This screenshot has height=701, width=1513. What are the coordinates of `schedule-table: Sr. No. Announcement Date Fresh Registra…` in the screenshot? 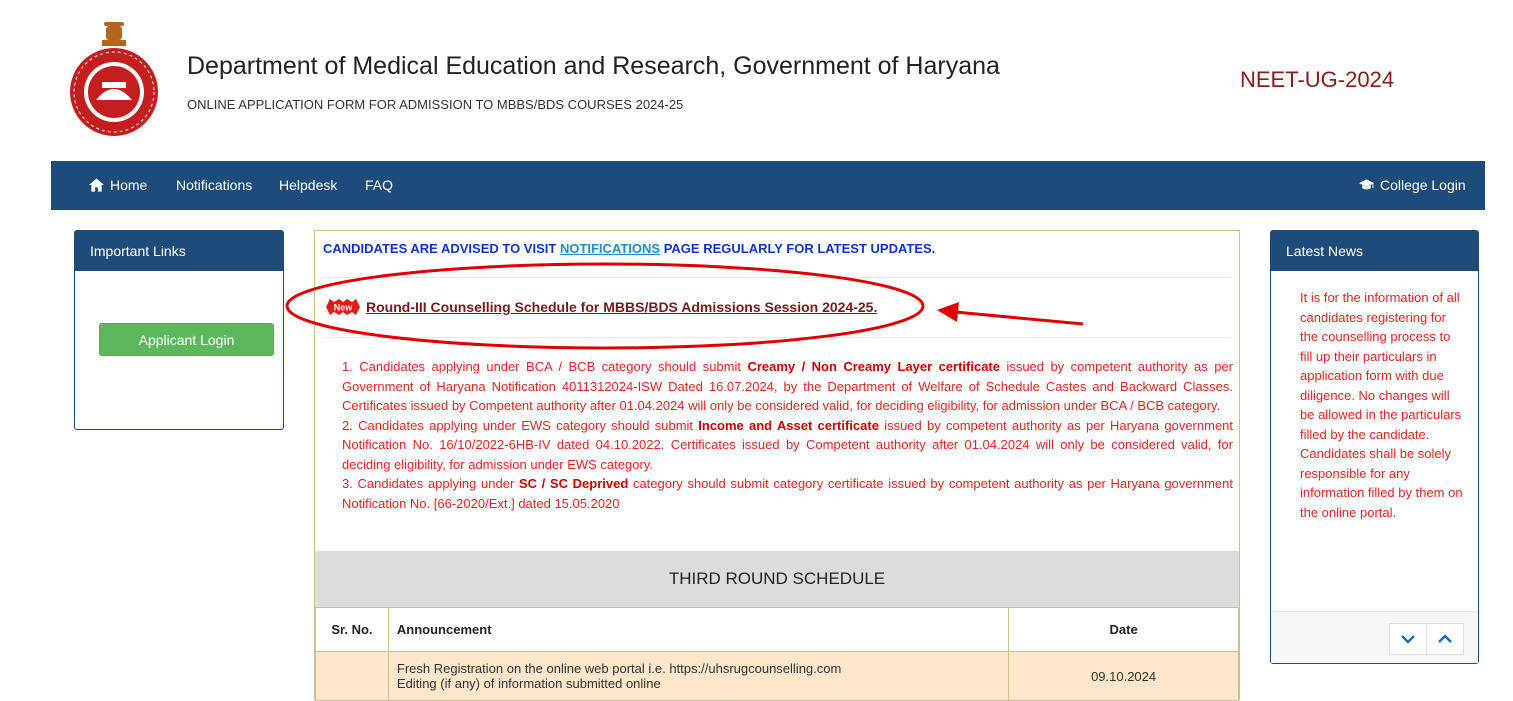 It's located at (777, 654).